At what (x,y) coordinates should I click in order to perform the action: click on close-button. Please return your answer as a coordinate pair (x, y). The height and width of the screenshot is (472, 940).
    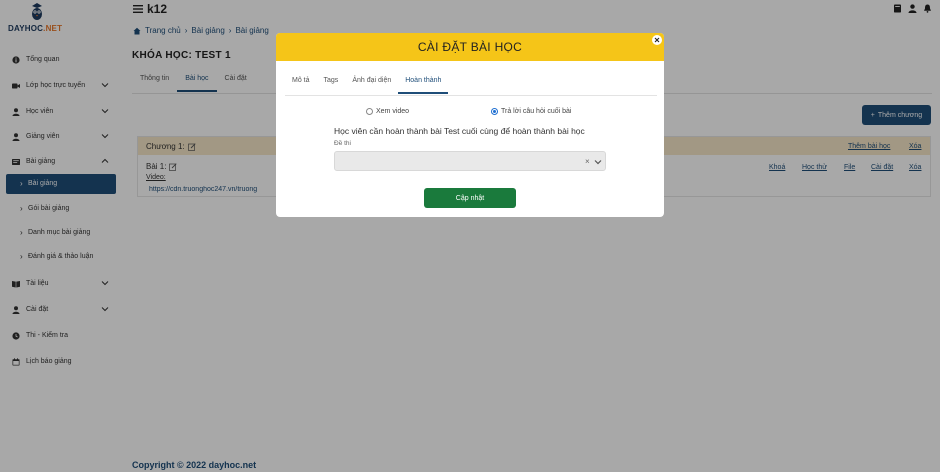
    Looking at the image, I should click on (657, 40).